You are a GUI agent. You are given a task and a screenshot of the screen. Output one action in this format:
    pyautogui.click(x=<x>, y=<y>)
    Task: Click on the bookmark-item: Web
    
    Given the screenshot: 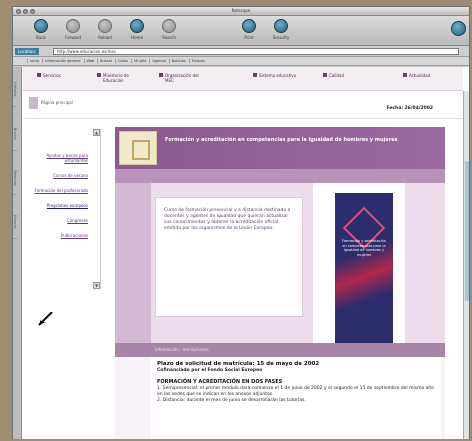 What is the action you would take?
    pyautogui.click(x=88, y=61)
    